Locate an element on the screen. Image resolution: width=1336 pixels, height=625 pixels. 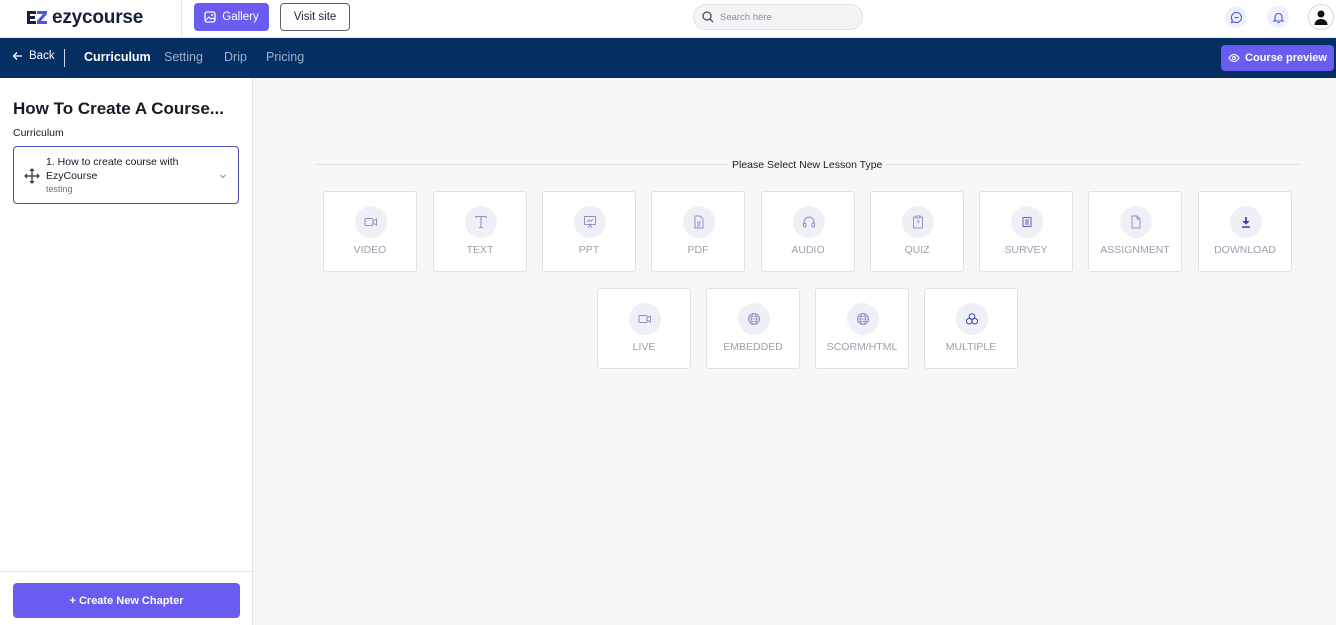
document-icon is located at coordinates (699, 222).